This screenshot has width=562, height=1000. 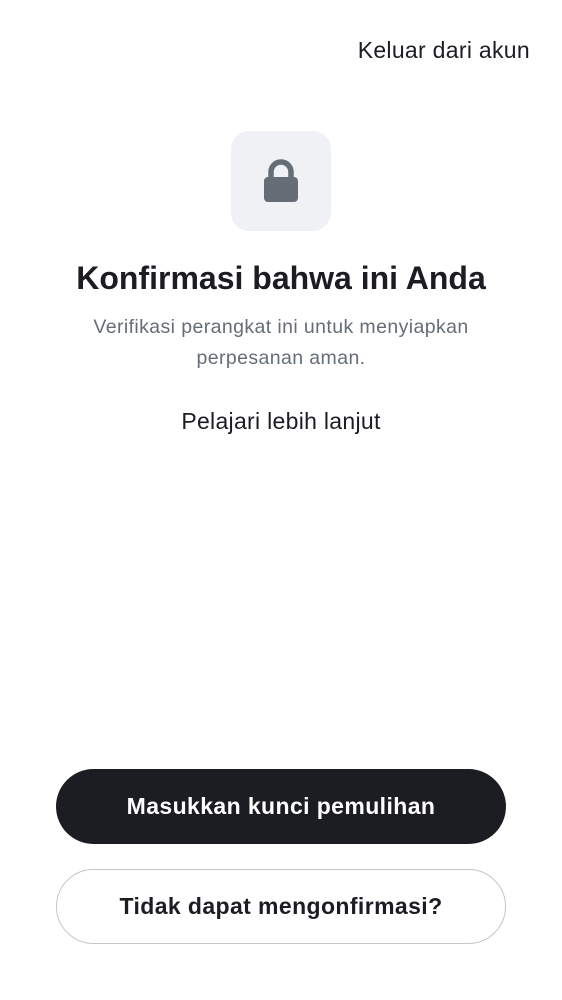 What do you see at coordinates (281, 278) in the screenshot?
I see `page-title: Konfirmasi bahwa ini Anda` at bounding box center [281, 278].